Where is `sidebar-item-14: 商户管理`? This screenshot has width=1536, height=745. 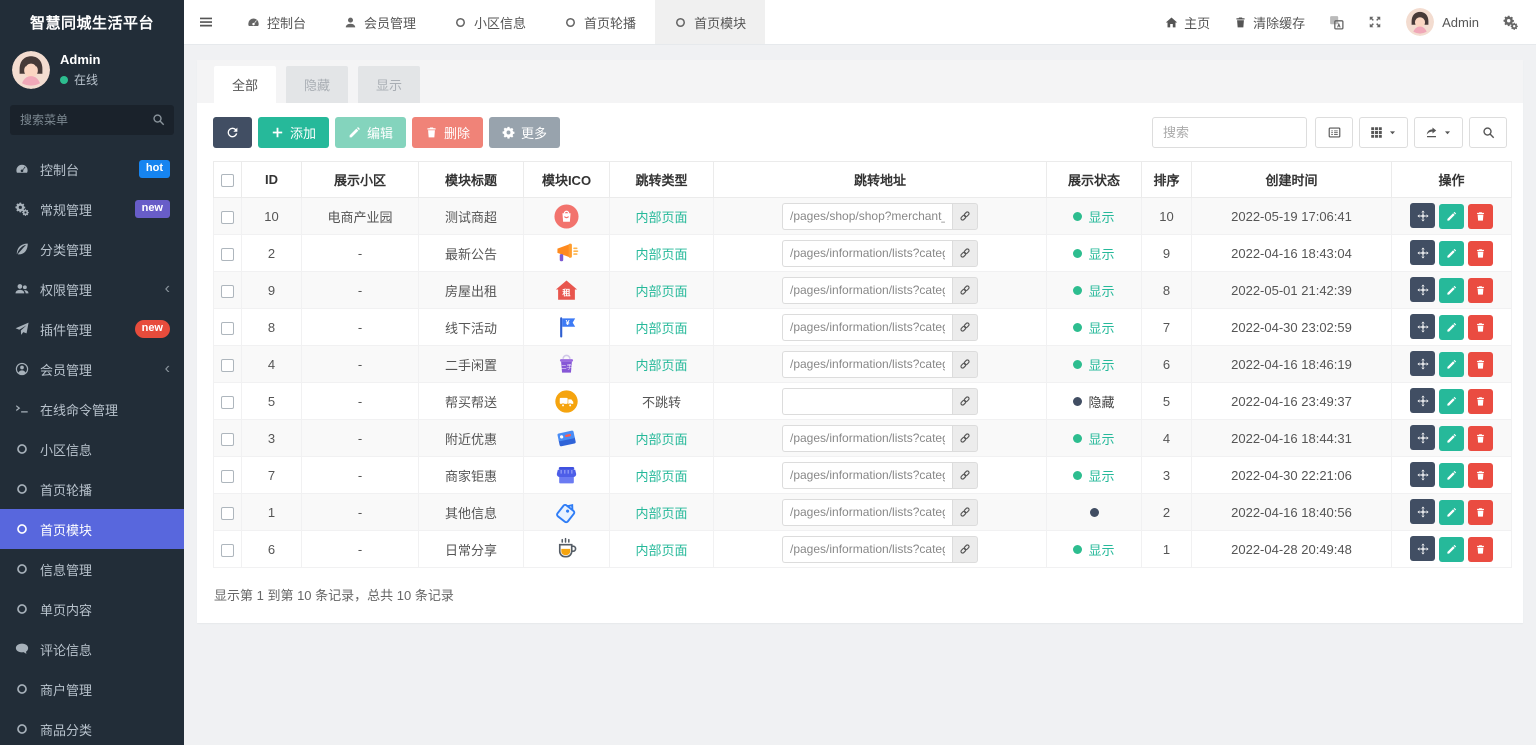 sidebar-item-14: 商户管理 is located at coordinates (92, 689).